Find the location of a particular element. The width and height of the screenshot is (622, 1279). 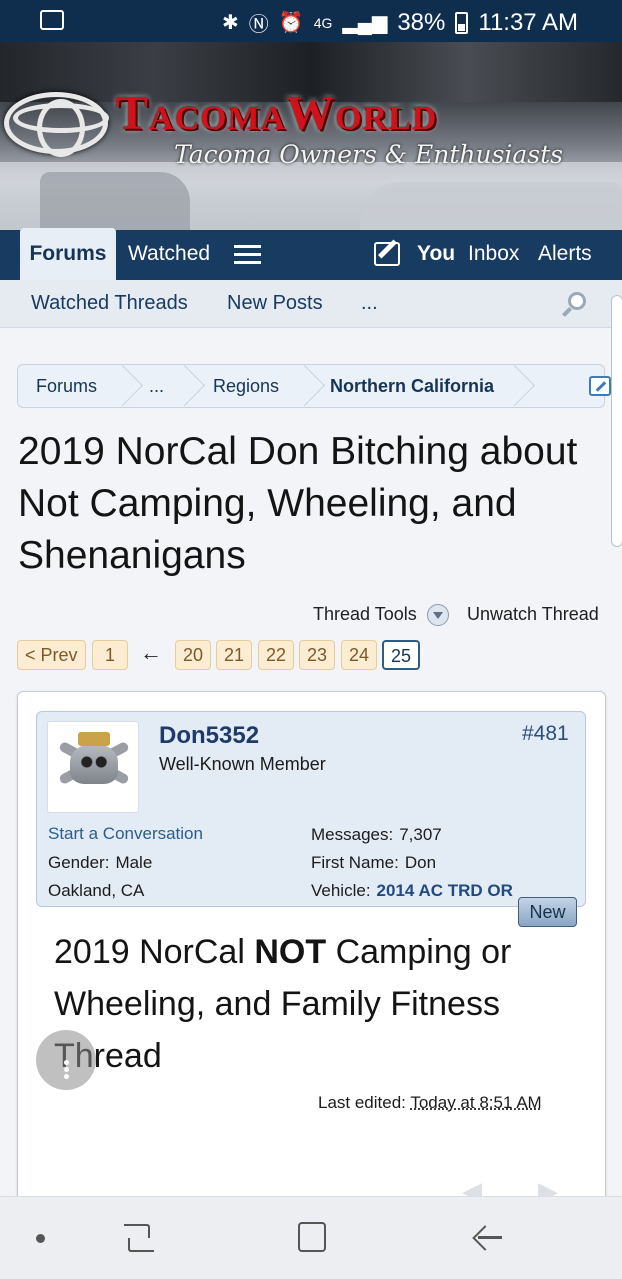

thread-tools-label: Thread Tools is located at coordinates (365, 614).